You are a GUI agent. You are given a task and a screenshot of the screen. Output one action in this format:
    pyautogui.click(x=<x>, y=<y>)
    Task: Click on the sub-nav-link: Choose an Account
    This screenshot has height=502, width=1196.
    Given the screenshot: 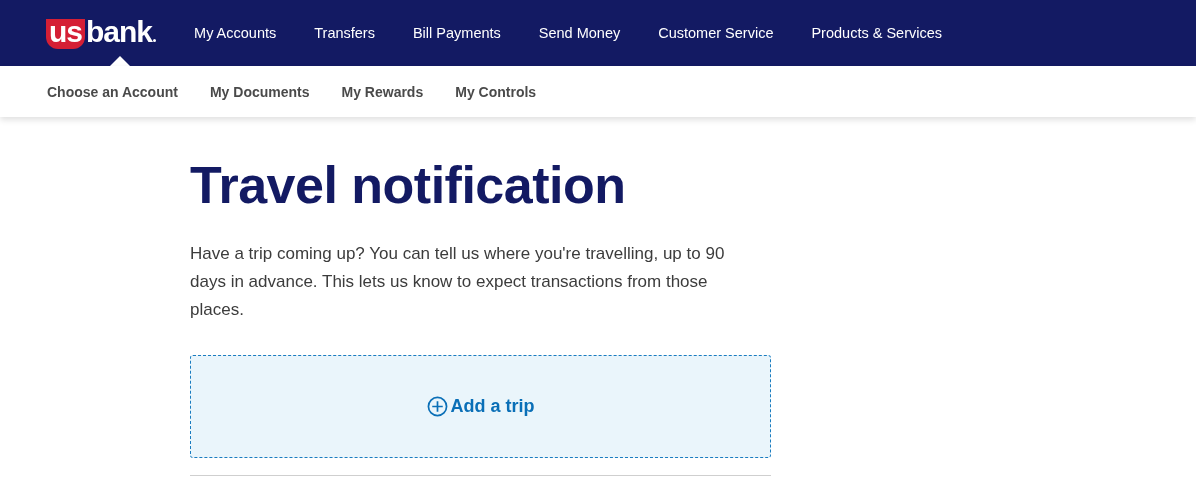 What is the action you would take?
    pyautogui.click(x=112, y=91)
    